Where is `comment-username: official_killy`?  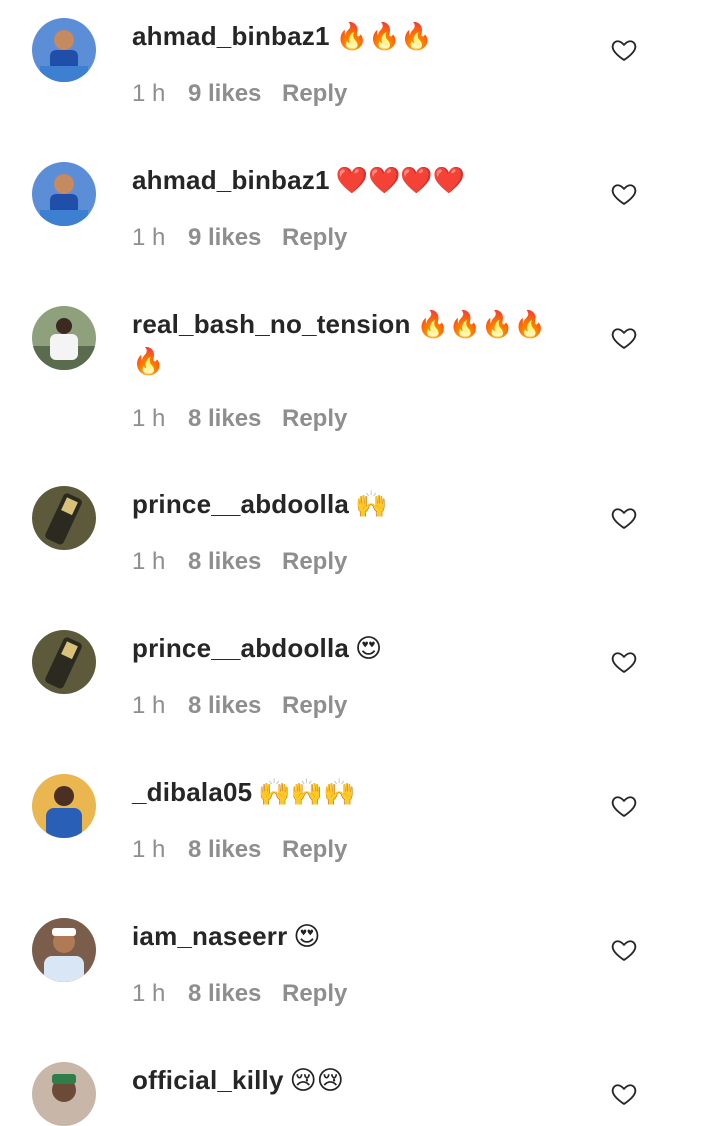
comment-username: official_killy is located at coordinates (208, 1080).